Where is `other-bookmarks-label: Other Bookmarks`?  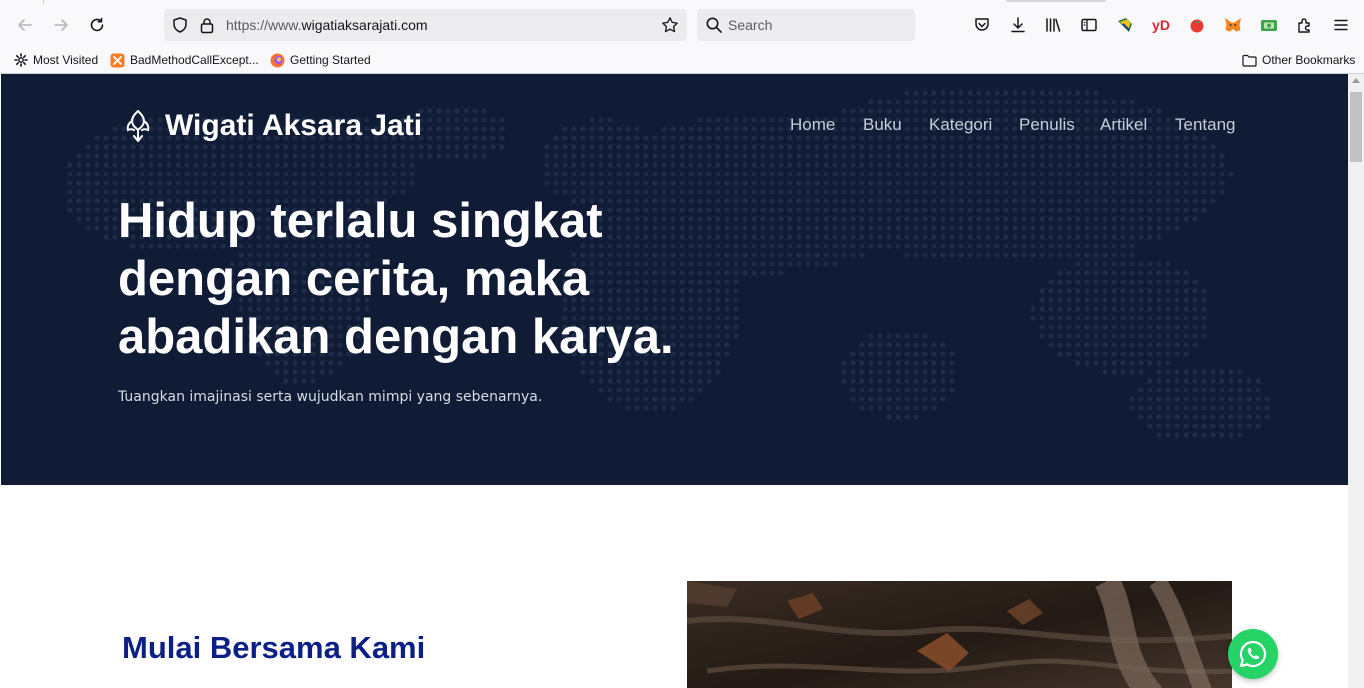
other-bookmarks-label: Other Bookmarks is located at coordinates (1309, 60).